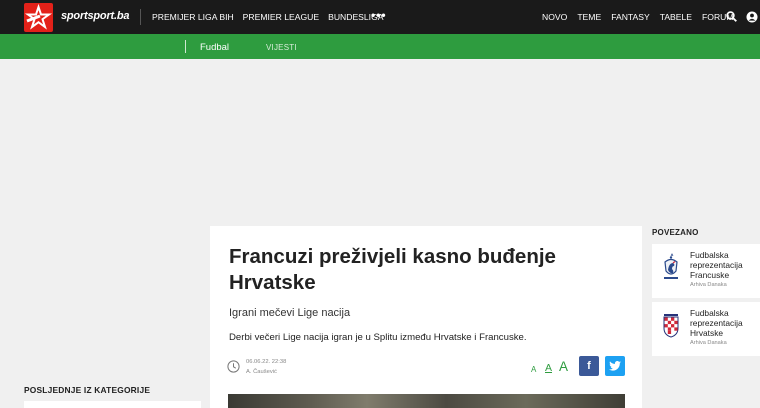 Image resolution: width=760 pixels, height=408 pixels. Describe the element at coordinates (87, 390) in the screenshot. I see `latest-from-category-heading: POSLJEDNJE IZ KATEGORIJE` at that location.